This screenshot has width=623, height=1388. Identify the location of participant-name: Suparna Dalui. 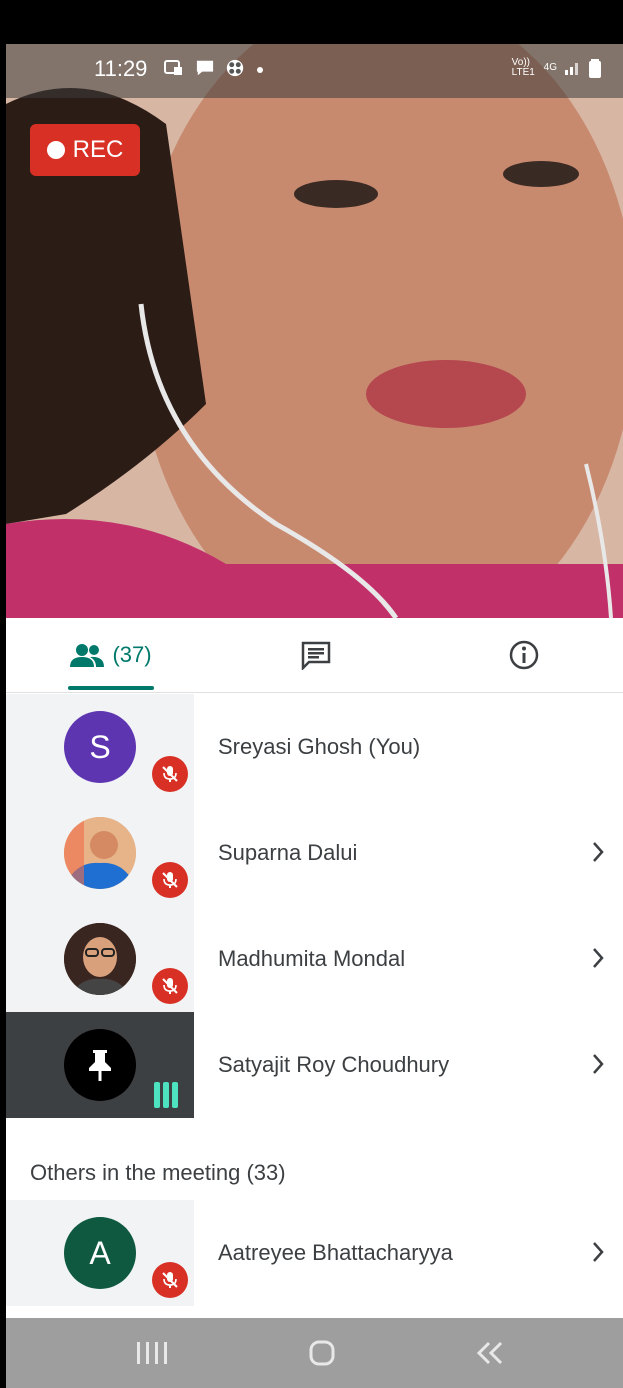
(288, 852).